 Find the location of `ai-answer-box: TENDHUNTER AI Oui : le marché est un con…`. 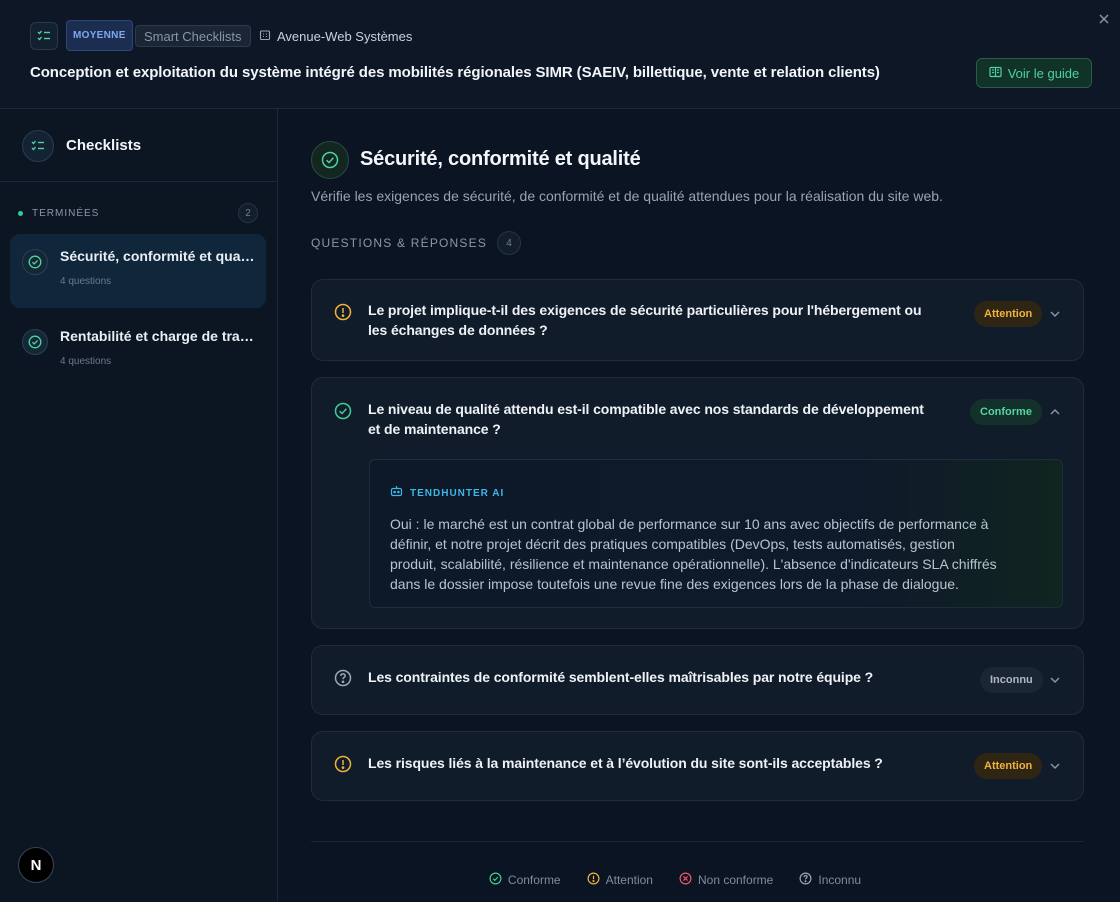

ai-answer-box: TENDHUNTER AI Oui : le marché est un con… is located at coordinates (716, 533).